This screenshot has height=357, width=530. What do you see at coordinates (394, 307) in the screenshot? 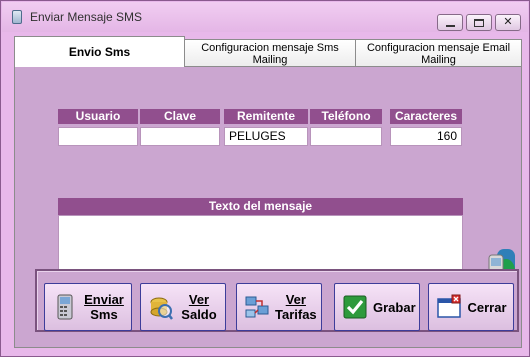
I see `grabar-label: Grabar` at bounding box center [394, 307].